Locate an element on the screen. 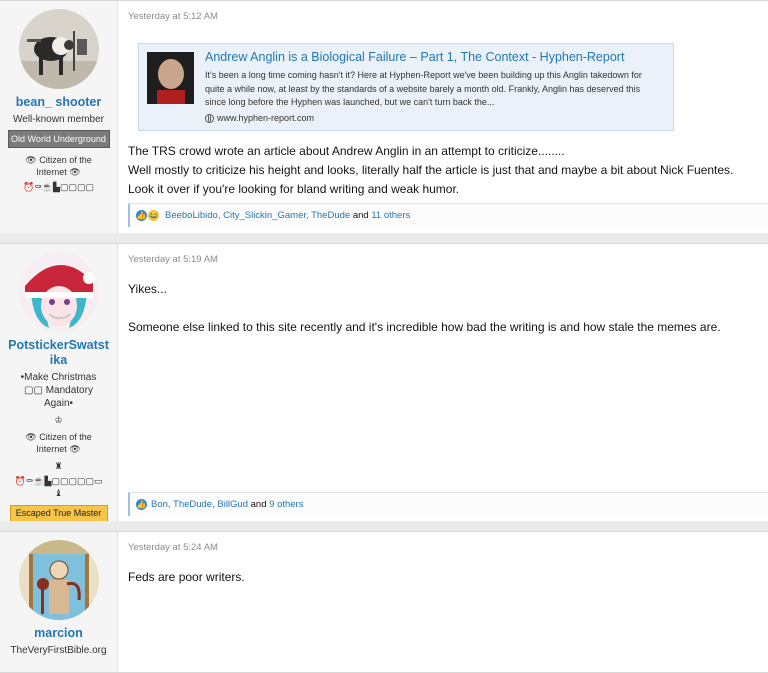 This screenshot has width=768, height=673. user-banner: Escaped True Master is located at coordinates (58, 513).